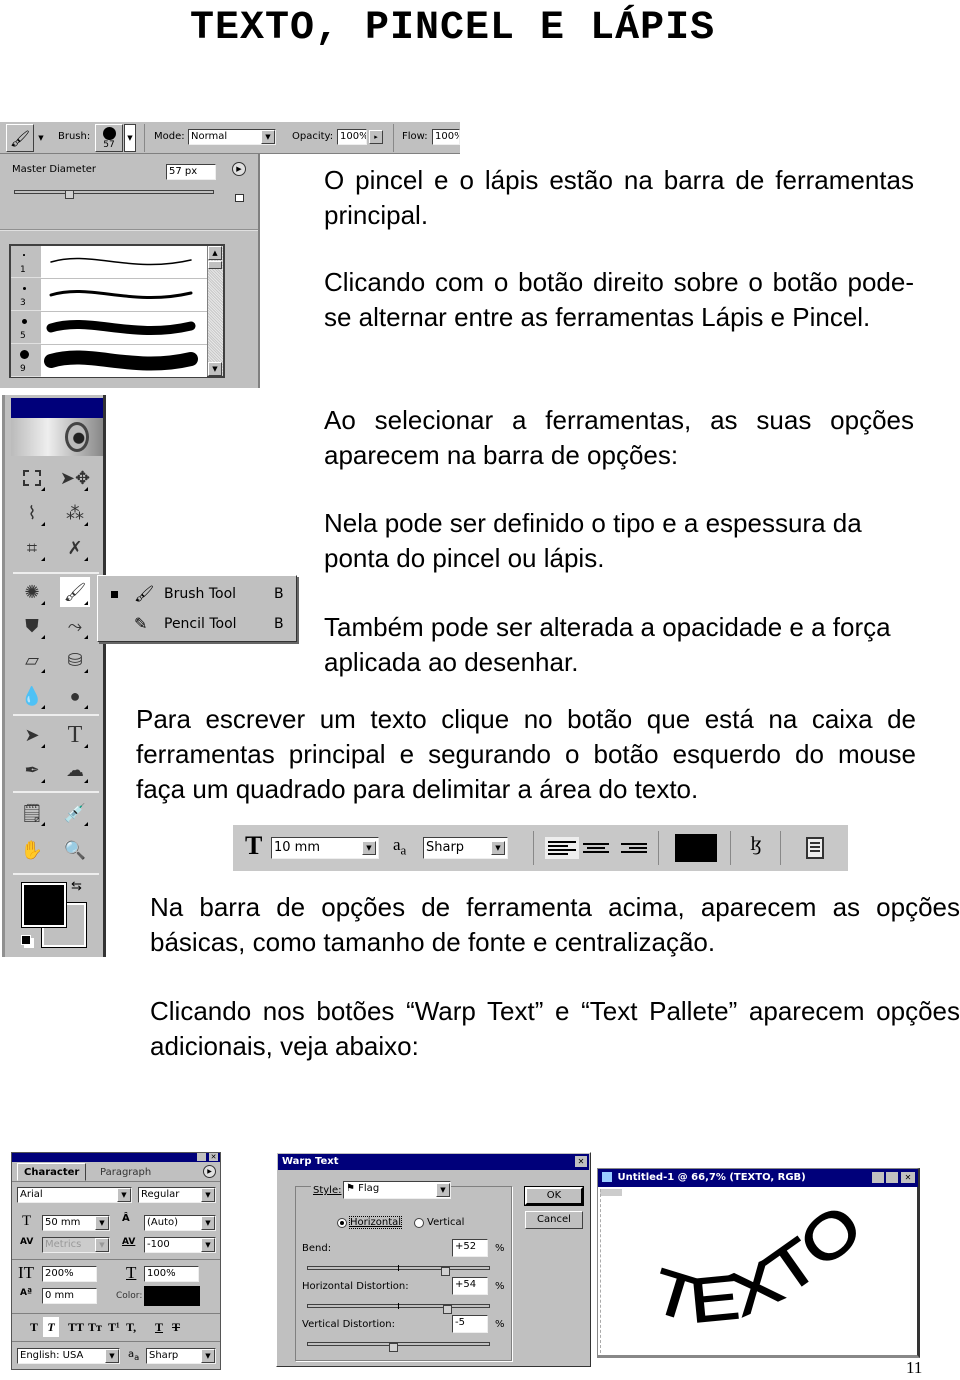 This screenshot has width=960, height=1380. What do you see at coordinates (125, 1173) in the screenshot?
I see `tab-paragraph: Paragraph` at bounding box center [125, 1173].